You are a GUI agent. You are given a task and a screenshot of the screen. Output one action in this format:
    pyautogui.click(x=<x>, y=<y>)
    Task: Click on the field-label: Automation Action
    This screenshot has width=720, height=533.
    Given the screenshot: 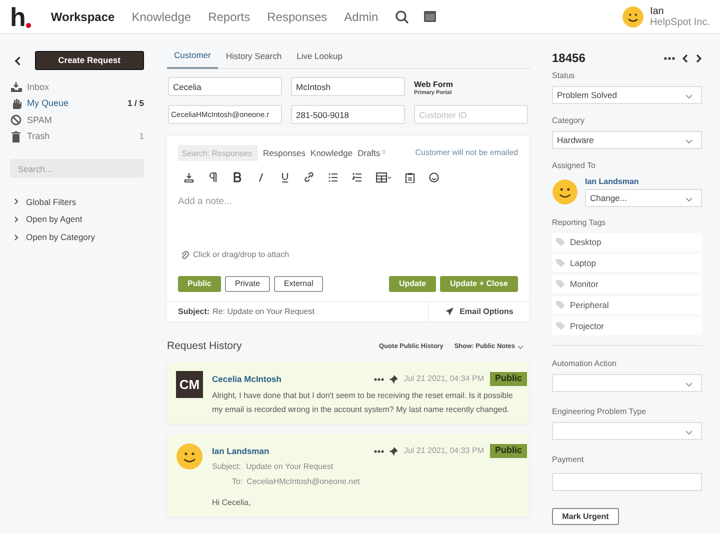 What is the action you would take?
    pyautogui.click(x=585, y=364)
    